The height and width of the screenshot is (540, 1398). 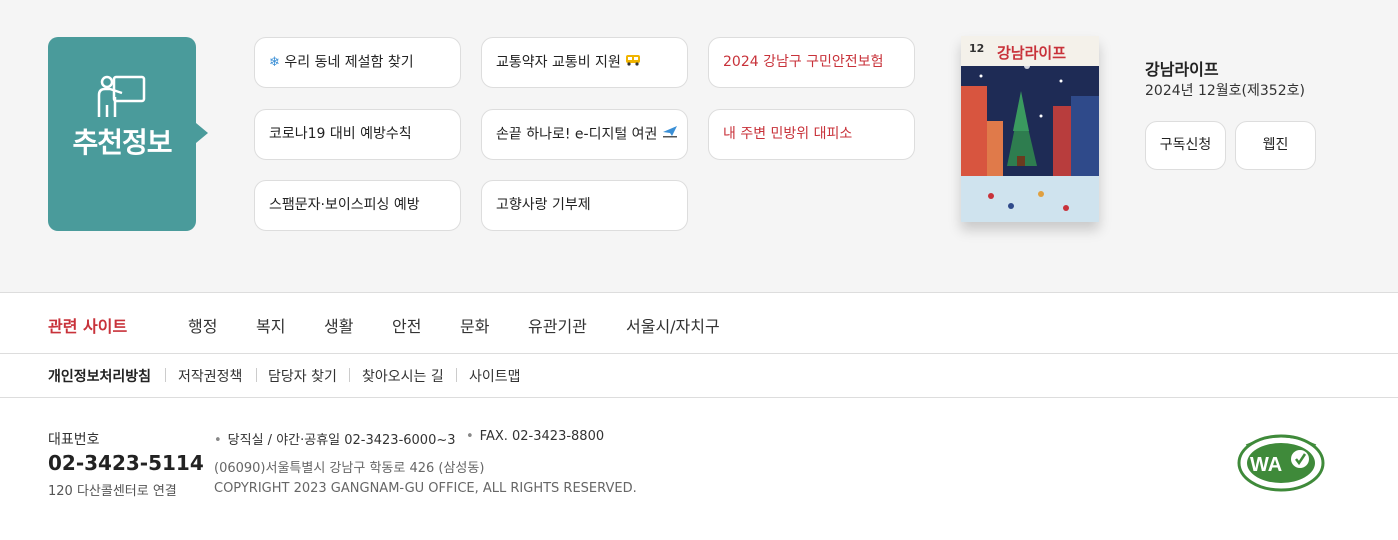 I want to click on recommend-badge: 추천정보, so click(x=128, y=134).